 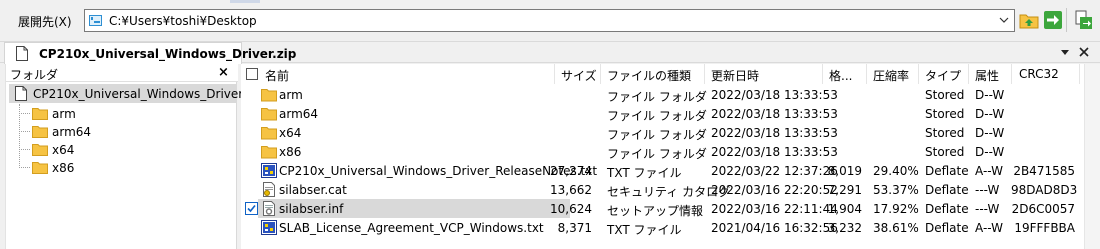 I want to click on cell-method: Deflate, so click(x=947, y=209).